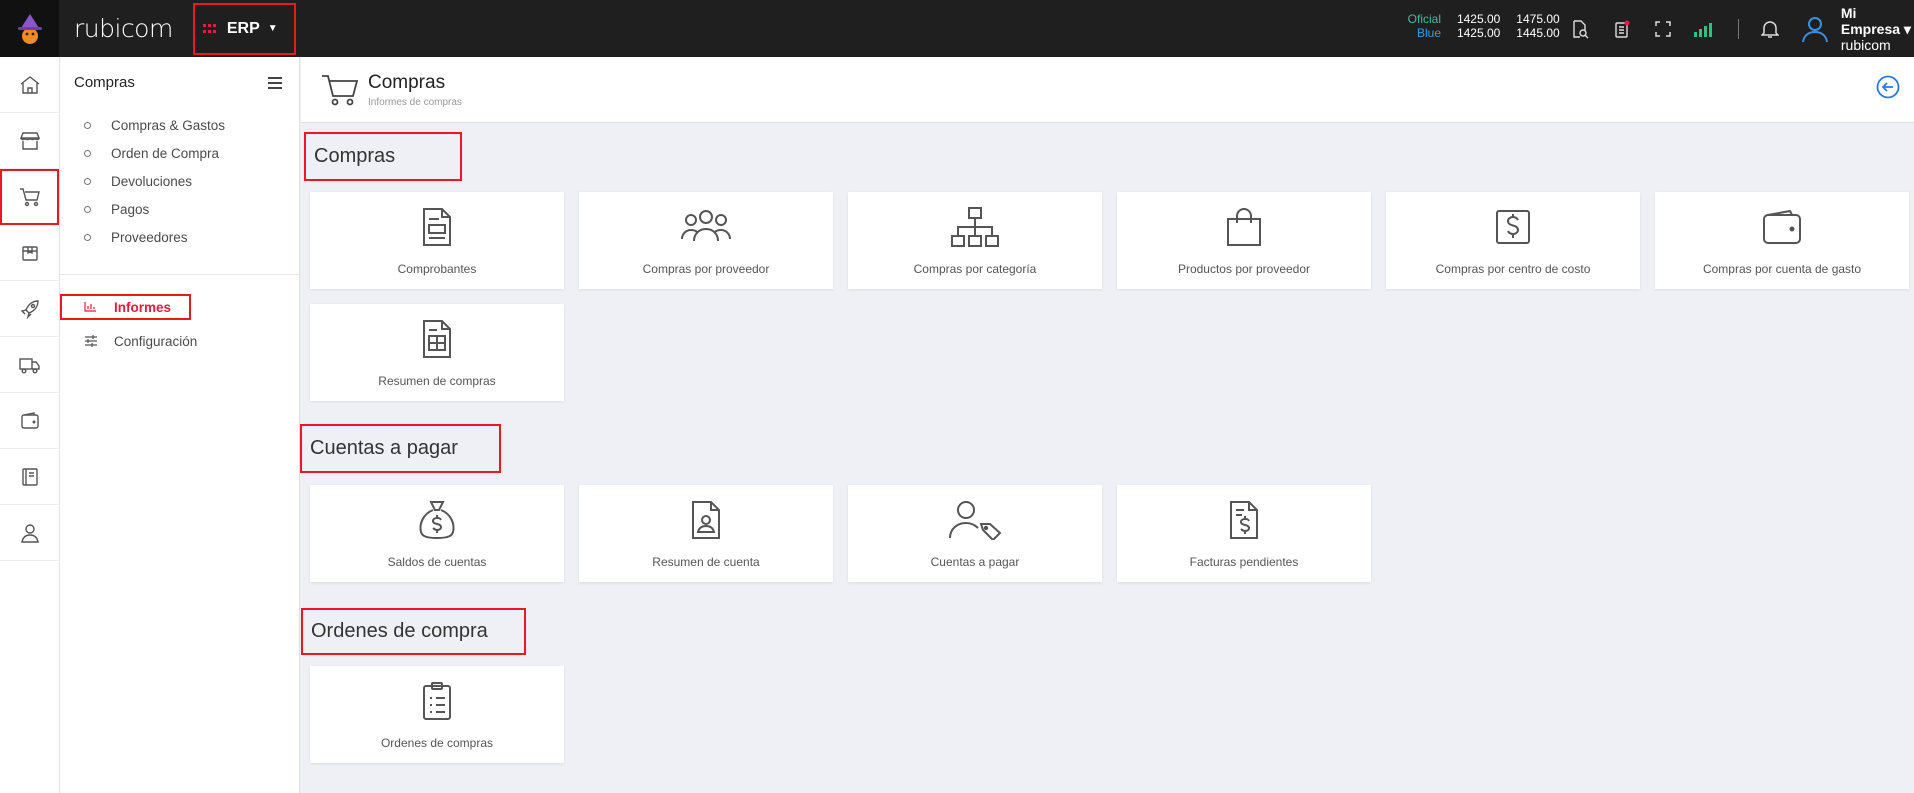 The image size is (1914, 793). I want to click on top-actions: Mi Empresa ▾ rubicom, so click(1742, 28).